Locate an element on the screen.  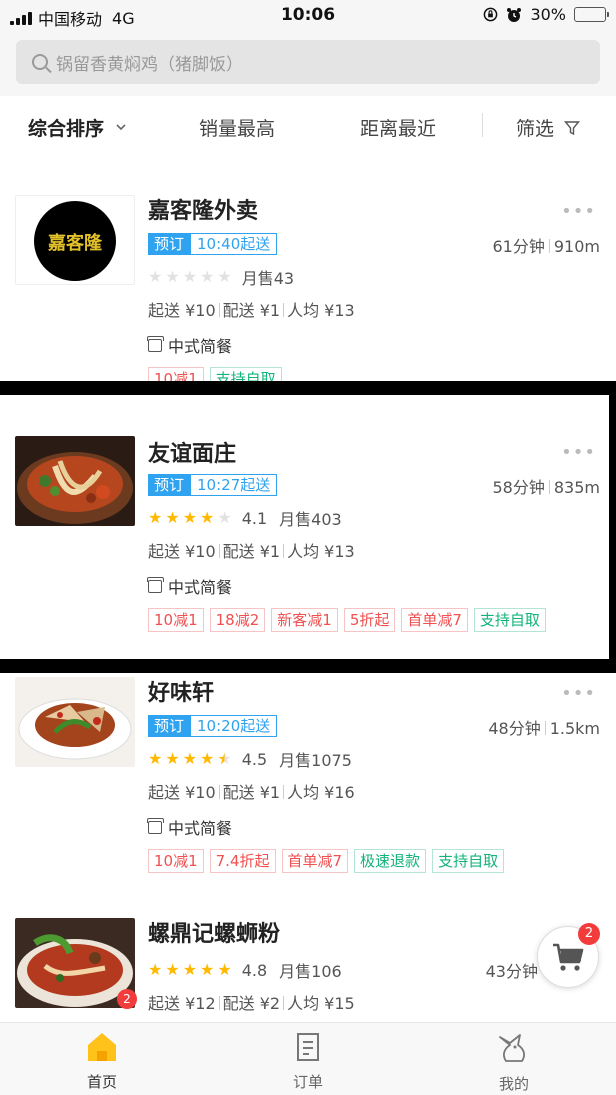
store-icon is located at coordinates (155, 343).